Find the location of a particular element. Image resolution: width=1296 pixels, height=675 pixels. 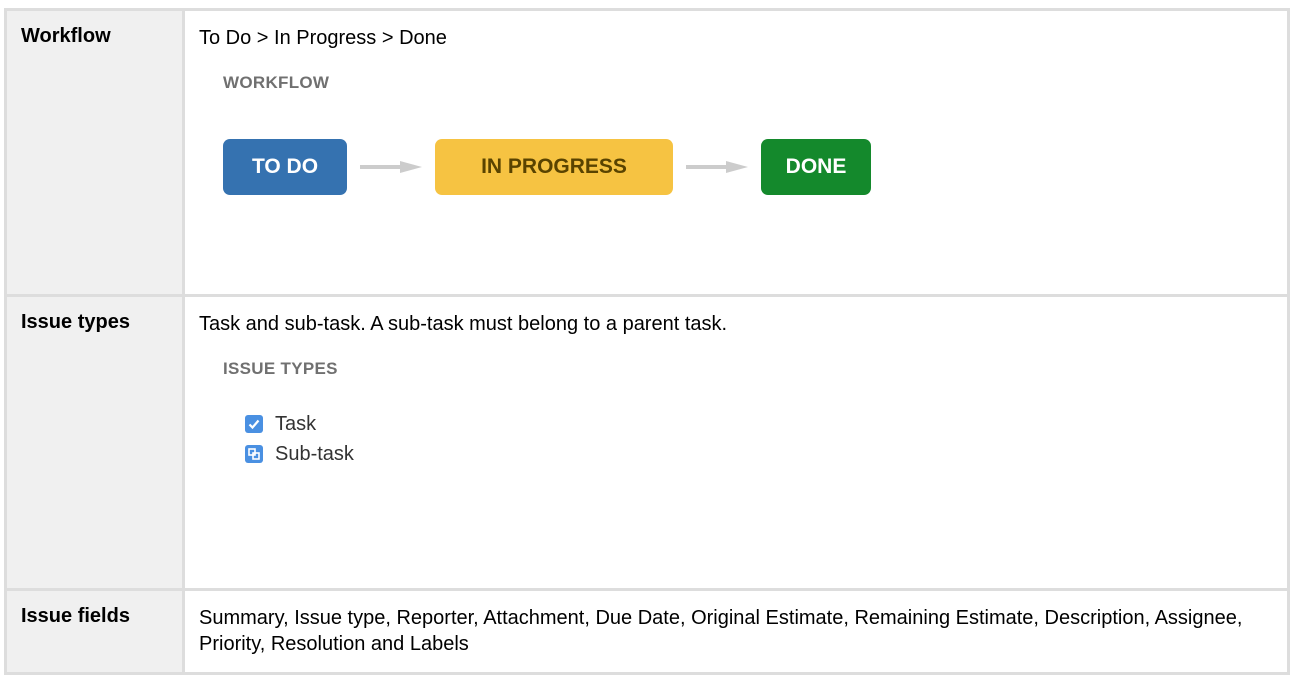

issue-types-section-title: ISSUE TYPES is located at coordinates (280, 368).